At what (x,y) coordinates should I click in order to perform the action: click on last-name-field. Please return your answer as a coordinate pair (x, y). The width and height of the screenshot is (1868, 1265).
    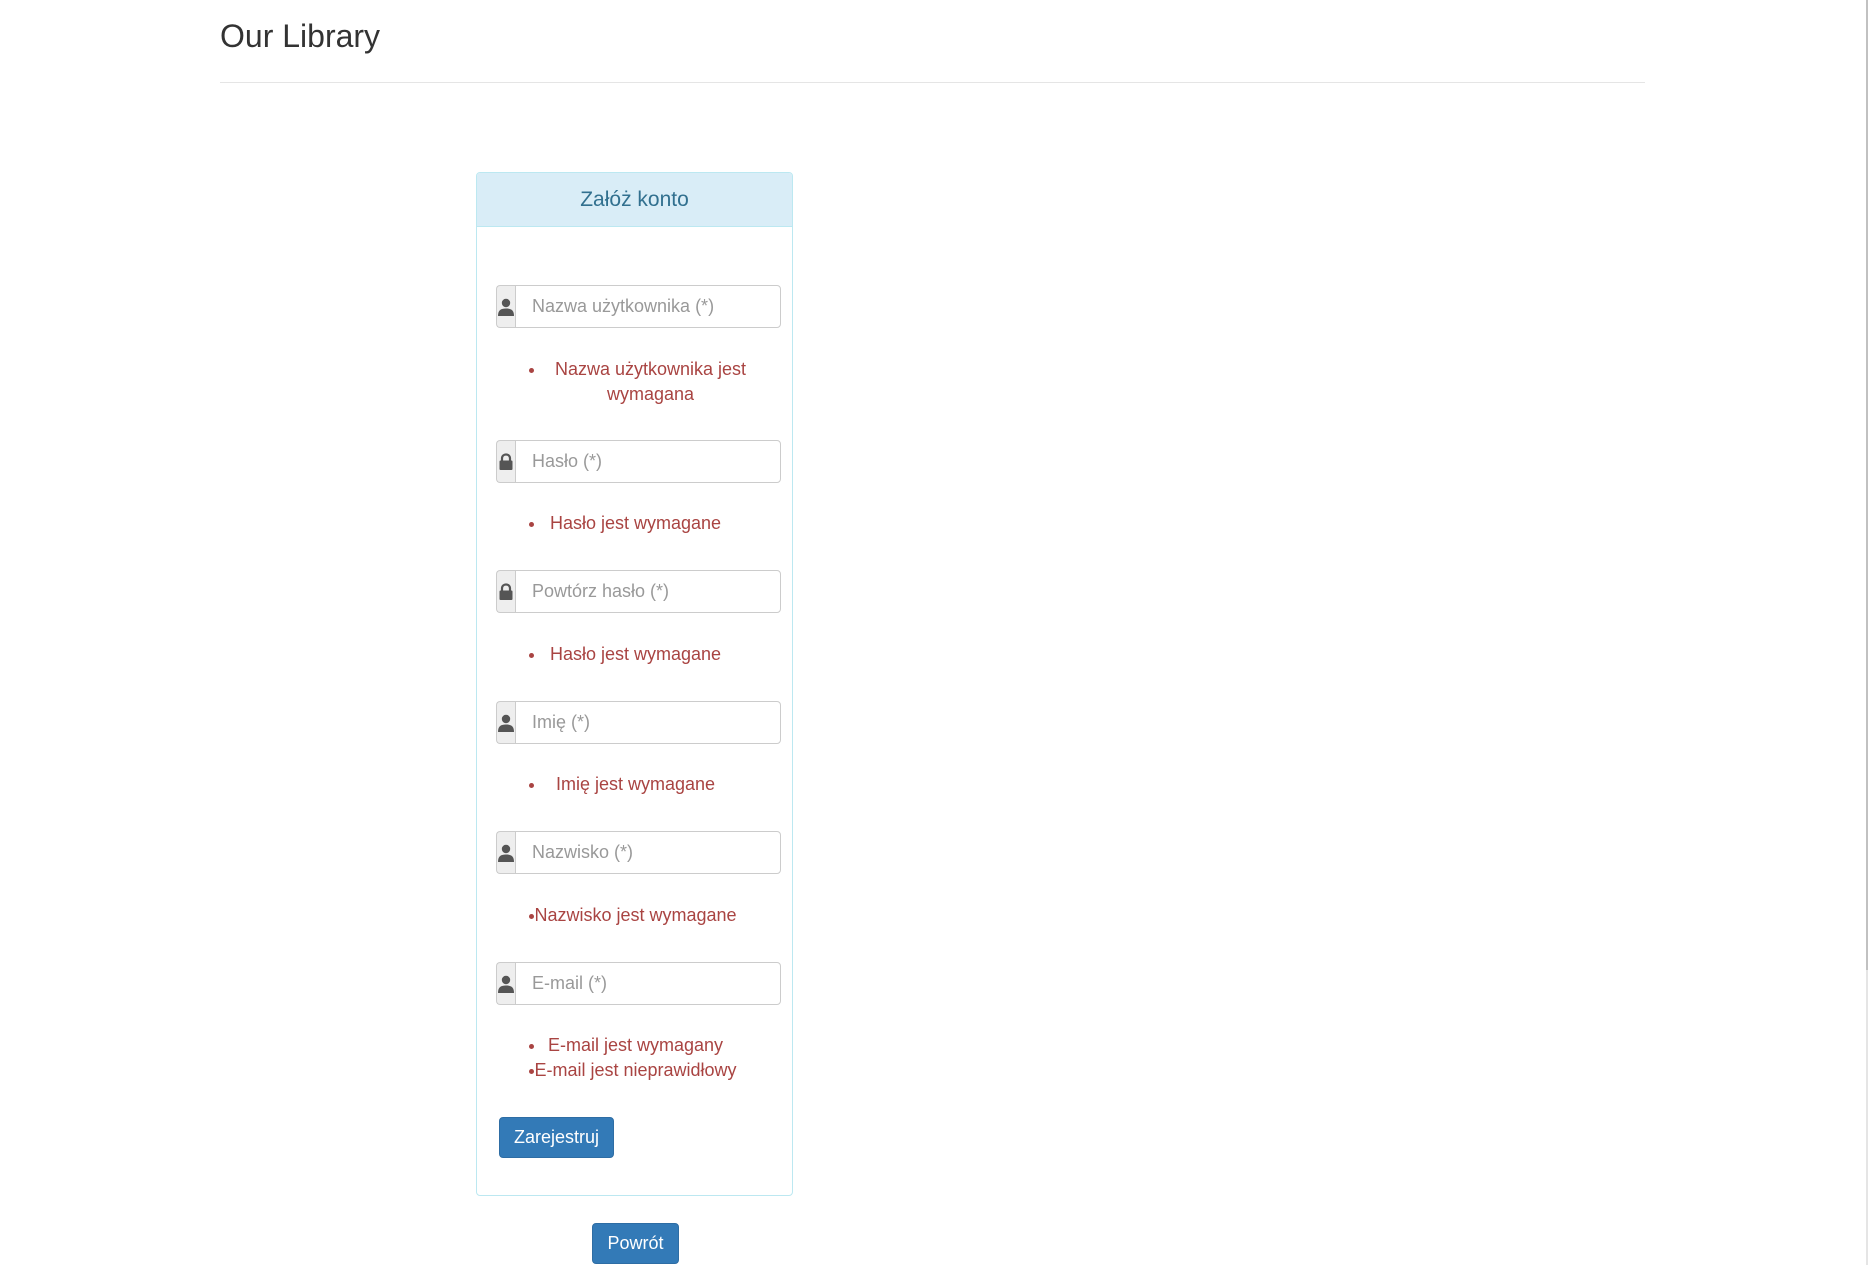
    Looking at the image, I should click on (638, 852).